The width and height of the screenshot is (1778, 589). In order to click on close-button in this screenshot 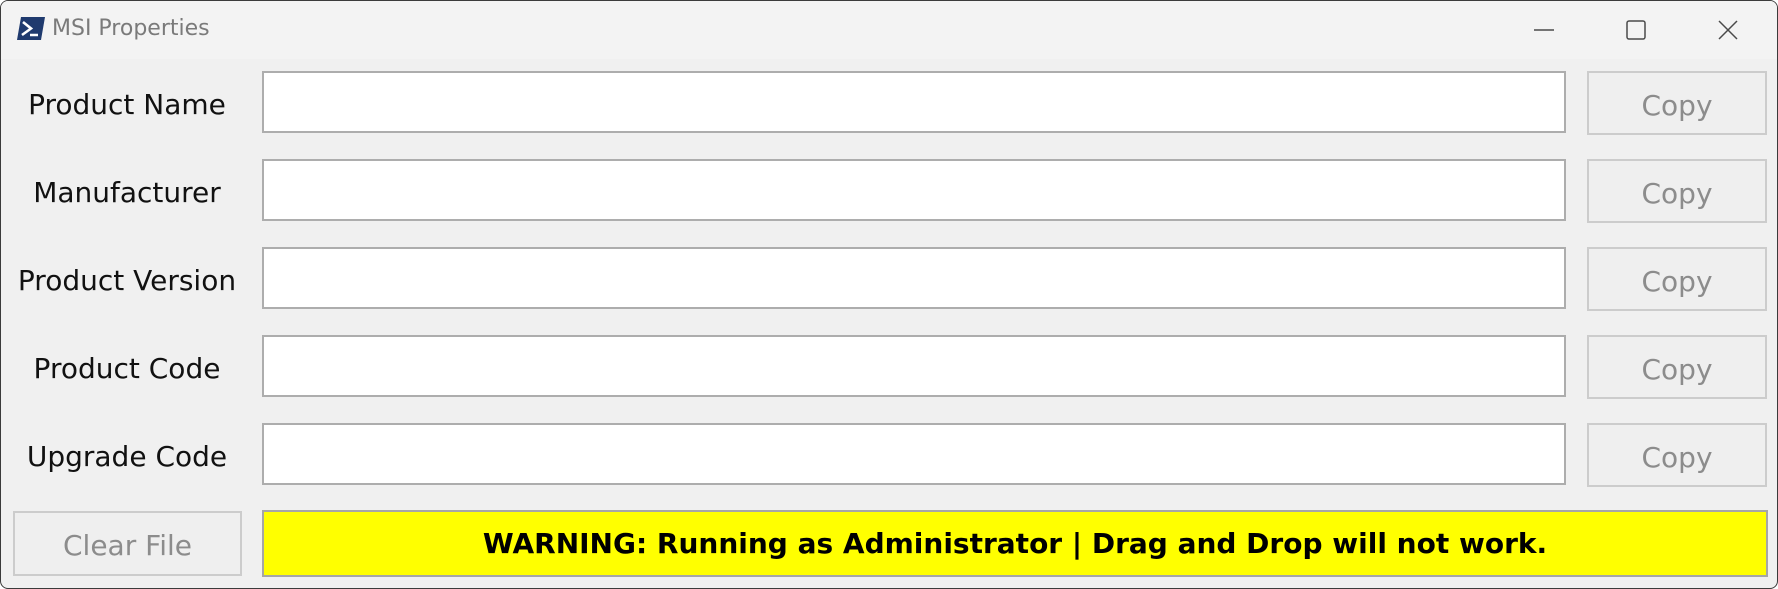, I will do `click(1728, 30)`.